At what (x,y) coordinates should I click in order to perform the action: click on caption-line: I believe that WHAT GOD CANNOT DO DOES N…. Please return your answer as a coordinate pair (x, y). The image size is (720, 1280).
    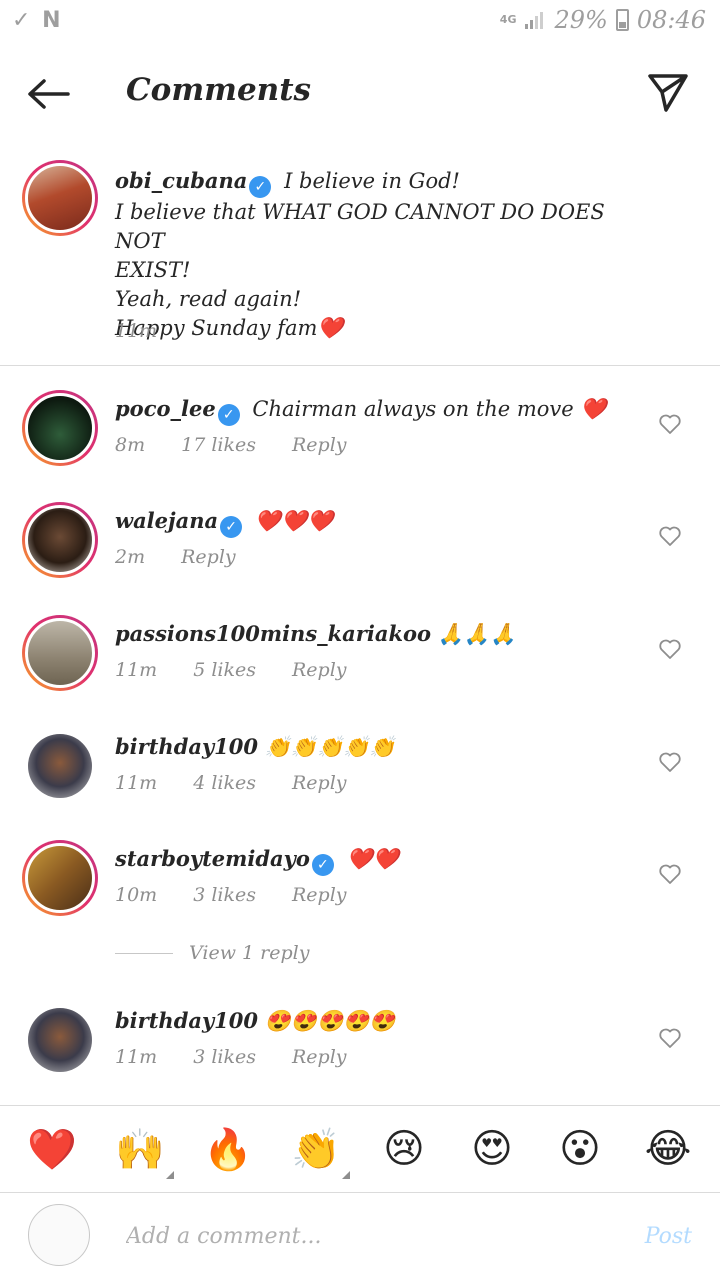
    Looking at the image, I should click on (360, 226).